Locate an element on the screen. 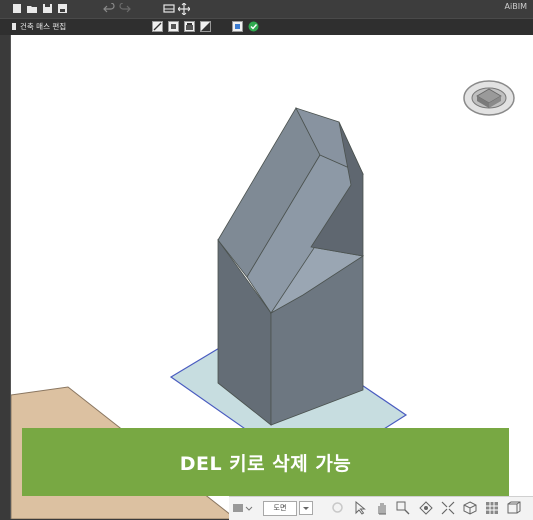 Image resolution: width=533 pixels, height=520 pixels. bottom-view-toolbar: 도면 is located at coordinates (381, 508).